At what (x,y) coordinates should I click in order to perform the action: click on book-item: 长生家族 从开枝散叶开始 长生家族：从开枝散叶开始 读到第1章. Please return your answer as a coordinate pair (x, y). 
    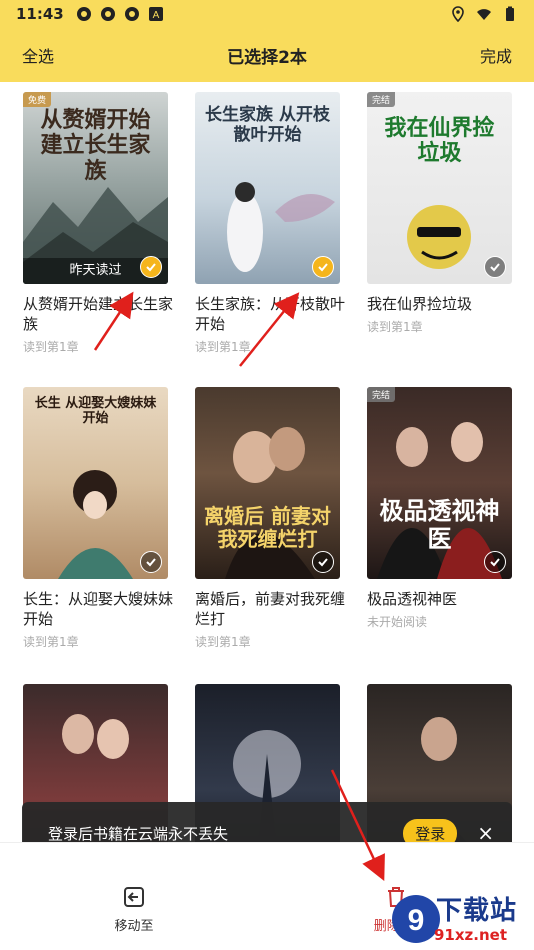
    Looking at the image, I should click on (270, 223).